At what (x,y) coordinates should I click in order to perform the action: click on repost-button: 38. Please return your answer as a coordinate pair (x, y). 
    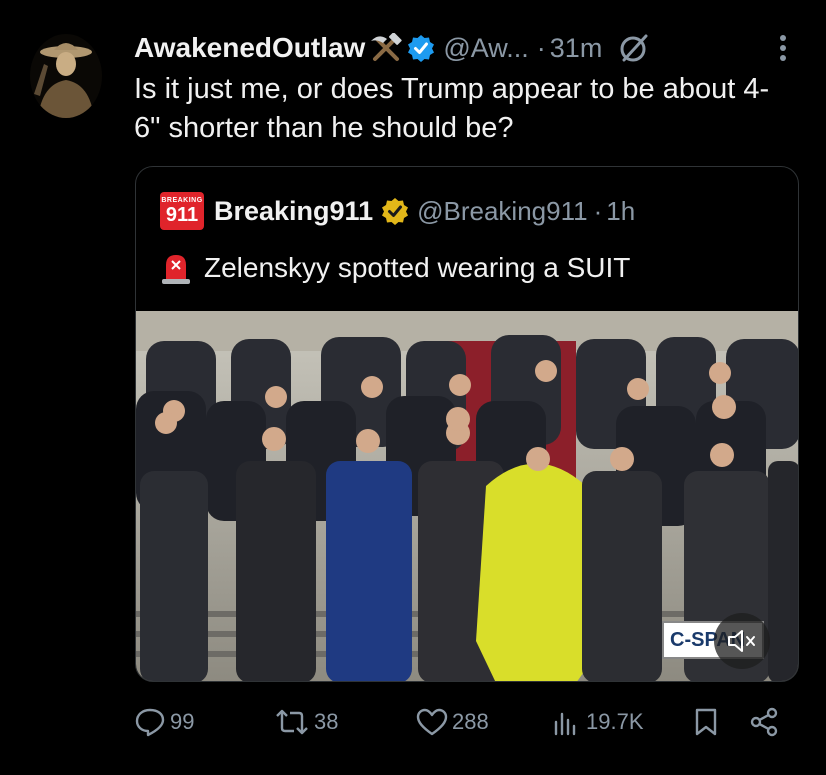
    Looking at the image, I should click on (306, 722).